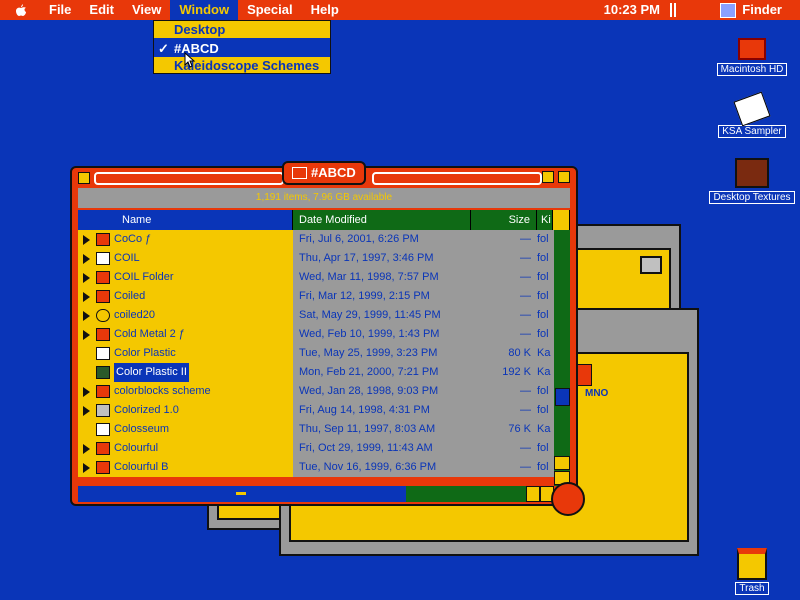  I want to click on window-menu-item-label: #ABCD, so click(196, 48).